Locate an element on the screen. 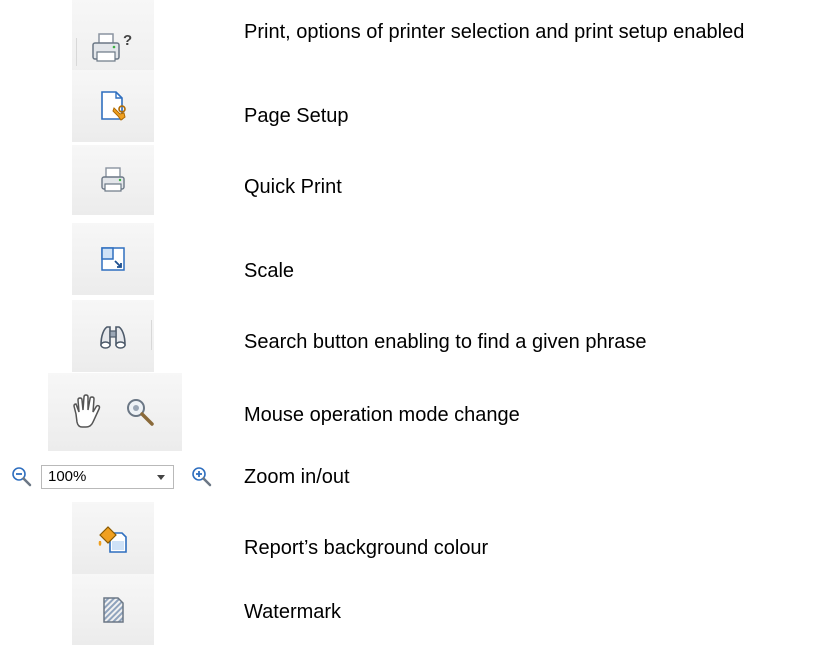 Image resolution: width=825 pixels, height=645 pixels. zoom-tool-button is located at coordinates (140, 412).